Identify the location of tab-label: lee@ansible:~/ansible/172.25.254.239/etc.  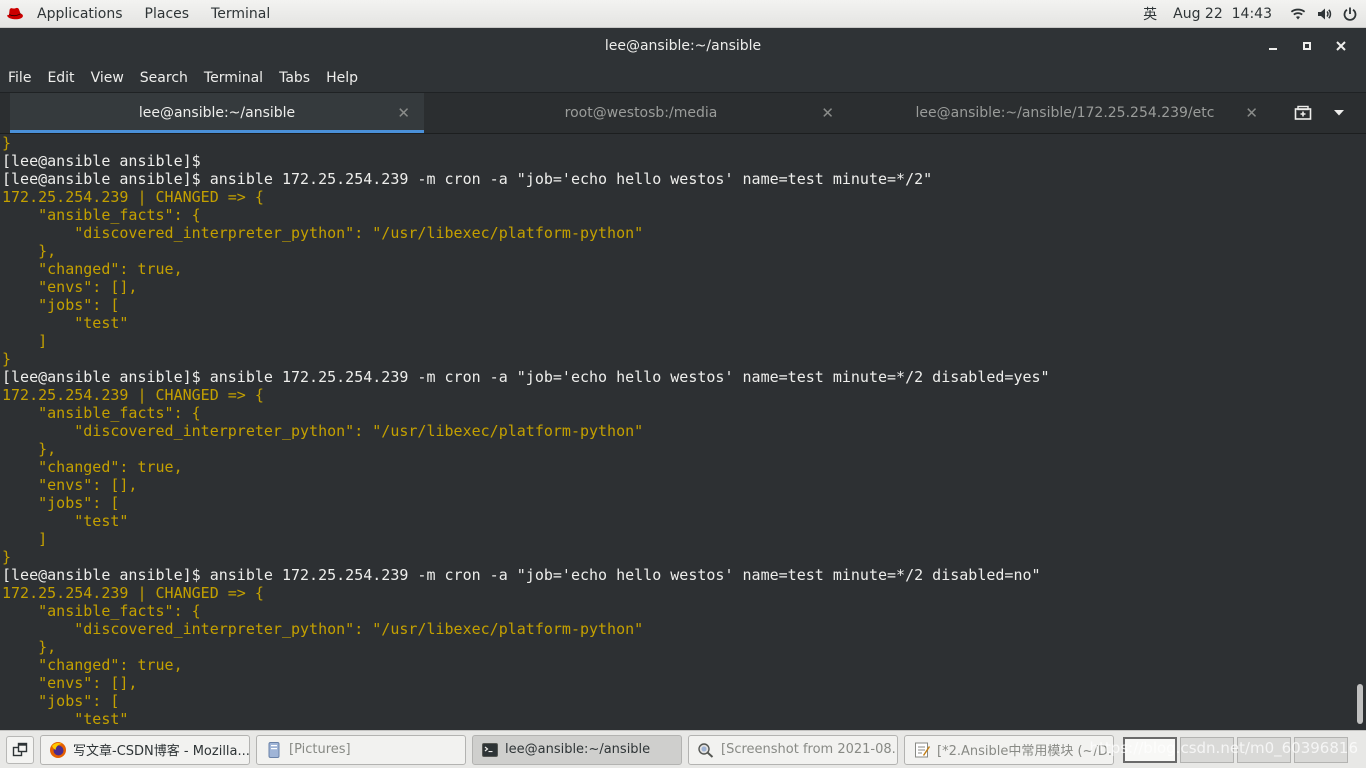
(1065, 113).